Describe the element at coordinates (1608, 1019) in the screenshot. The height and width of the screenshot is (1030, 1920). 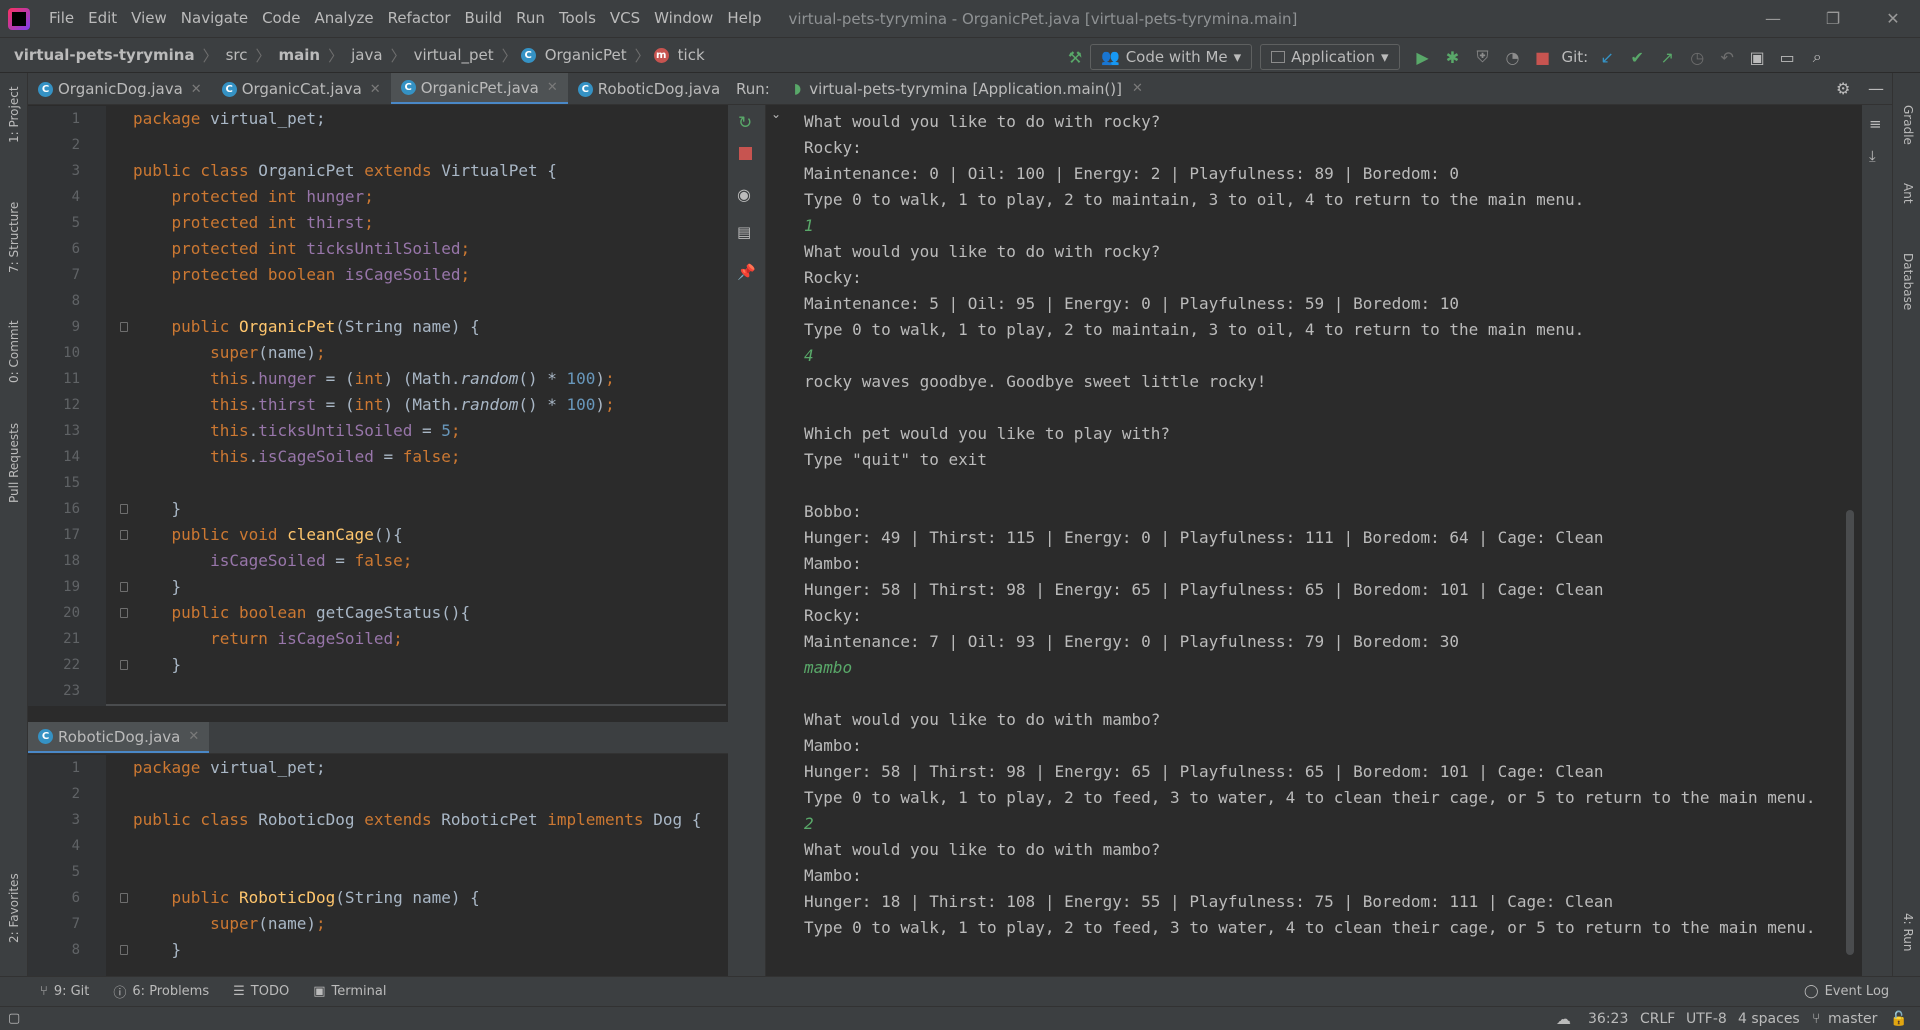
I see `caret-position: 36:23` at that location.